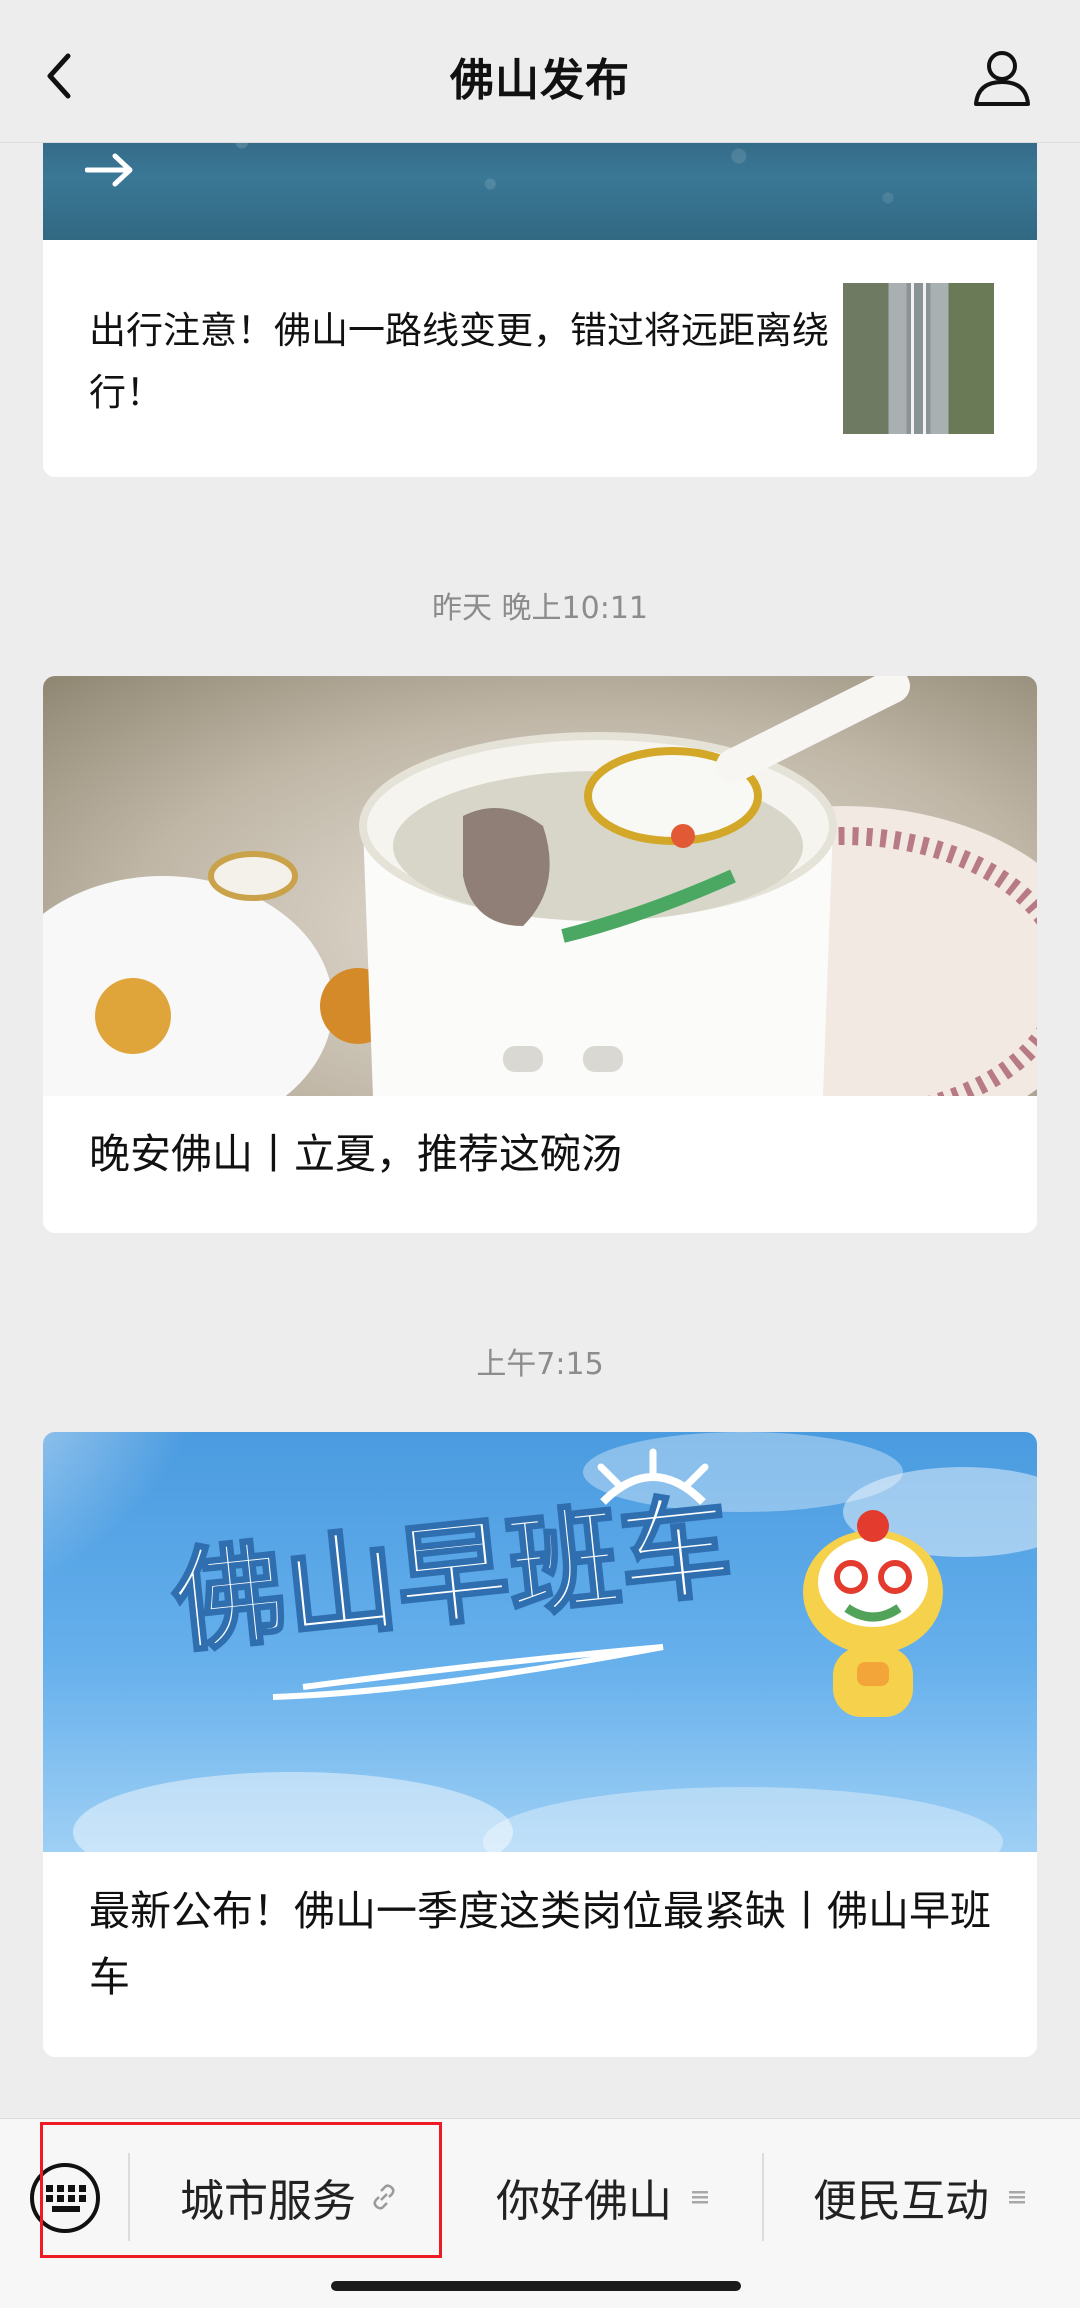 This screenshot has width=1080, height=2308. Describe the element at coordinates (109, 170) in the screenshot. I see `arrow-right-icon` at that location.